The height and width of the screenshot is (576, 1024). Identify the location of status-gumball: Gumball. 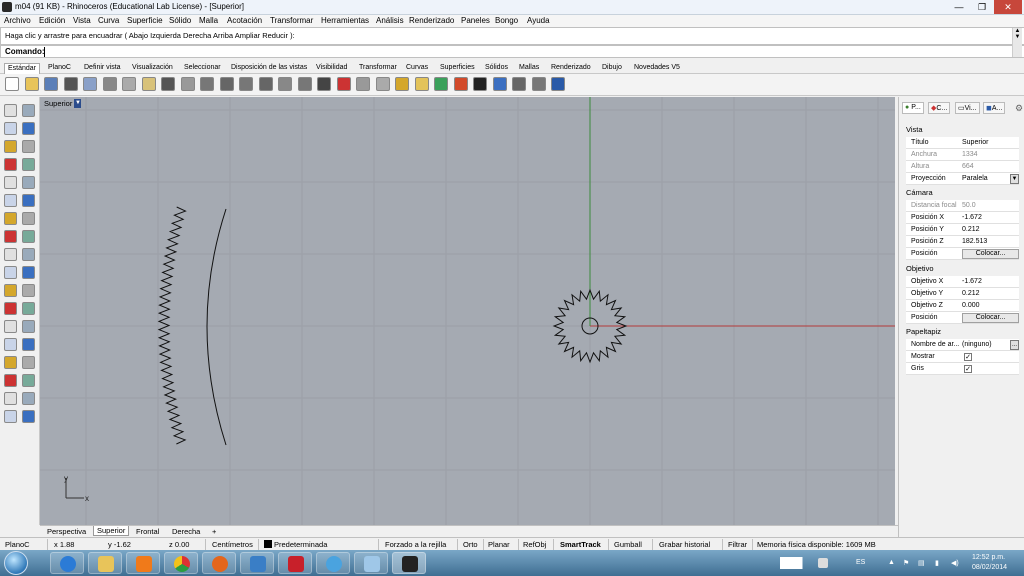
(628, 544).